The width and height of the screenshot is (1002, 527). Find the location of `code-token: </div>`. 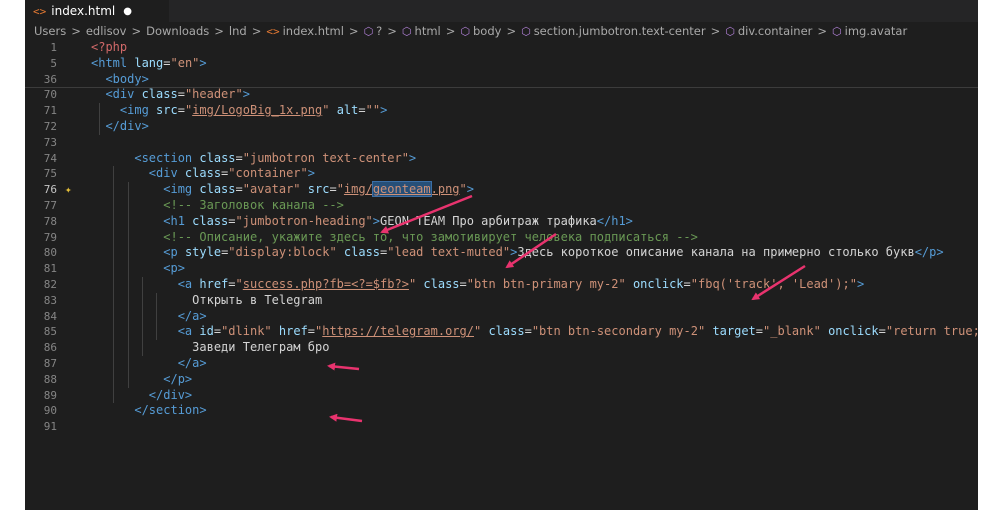

code-token: </div> is located at coordinates (170, 394).